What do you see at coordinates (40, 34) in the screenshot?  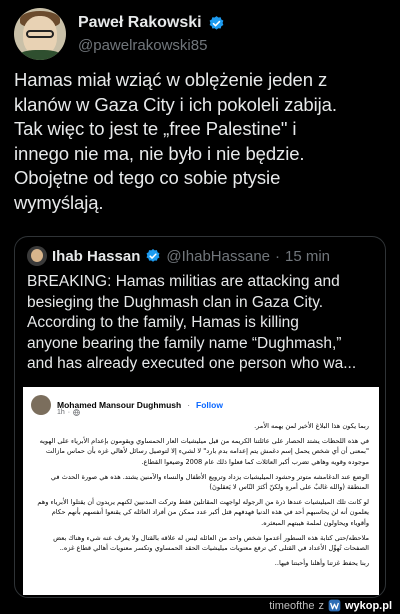 I see `author-avatar` at bounding box center [40, 34].